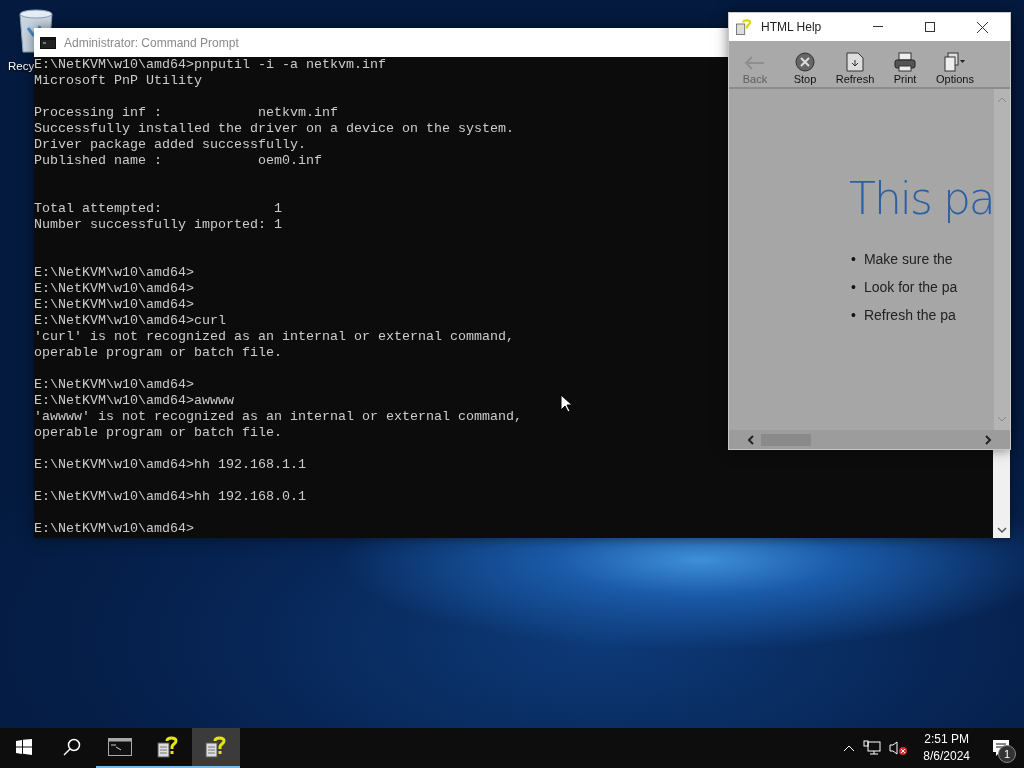 This screenshot has height=768, width=1024. Describe the element at coordinates (278, 417) in the screenshot. I see `console-line: 'awwww' is not recognized as an internal or external command,` at that location.